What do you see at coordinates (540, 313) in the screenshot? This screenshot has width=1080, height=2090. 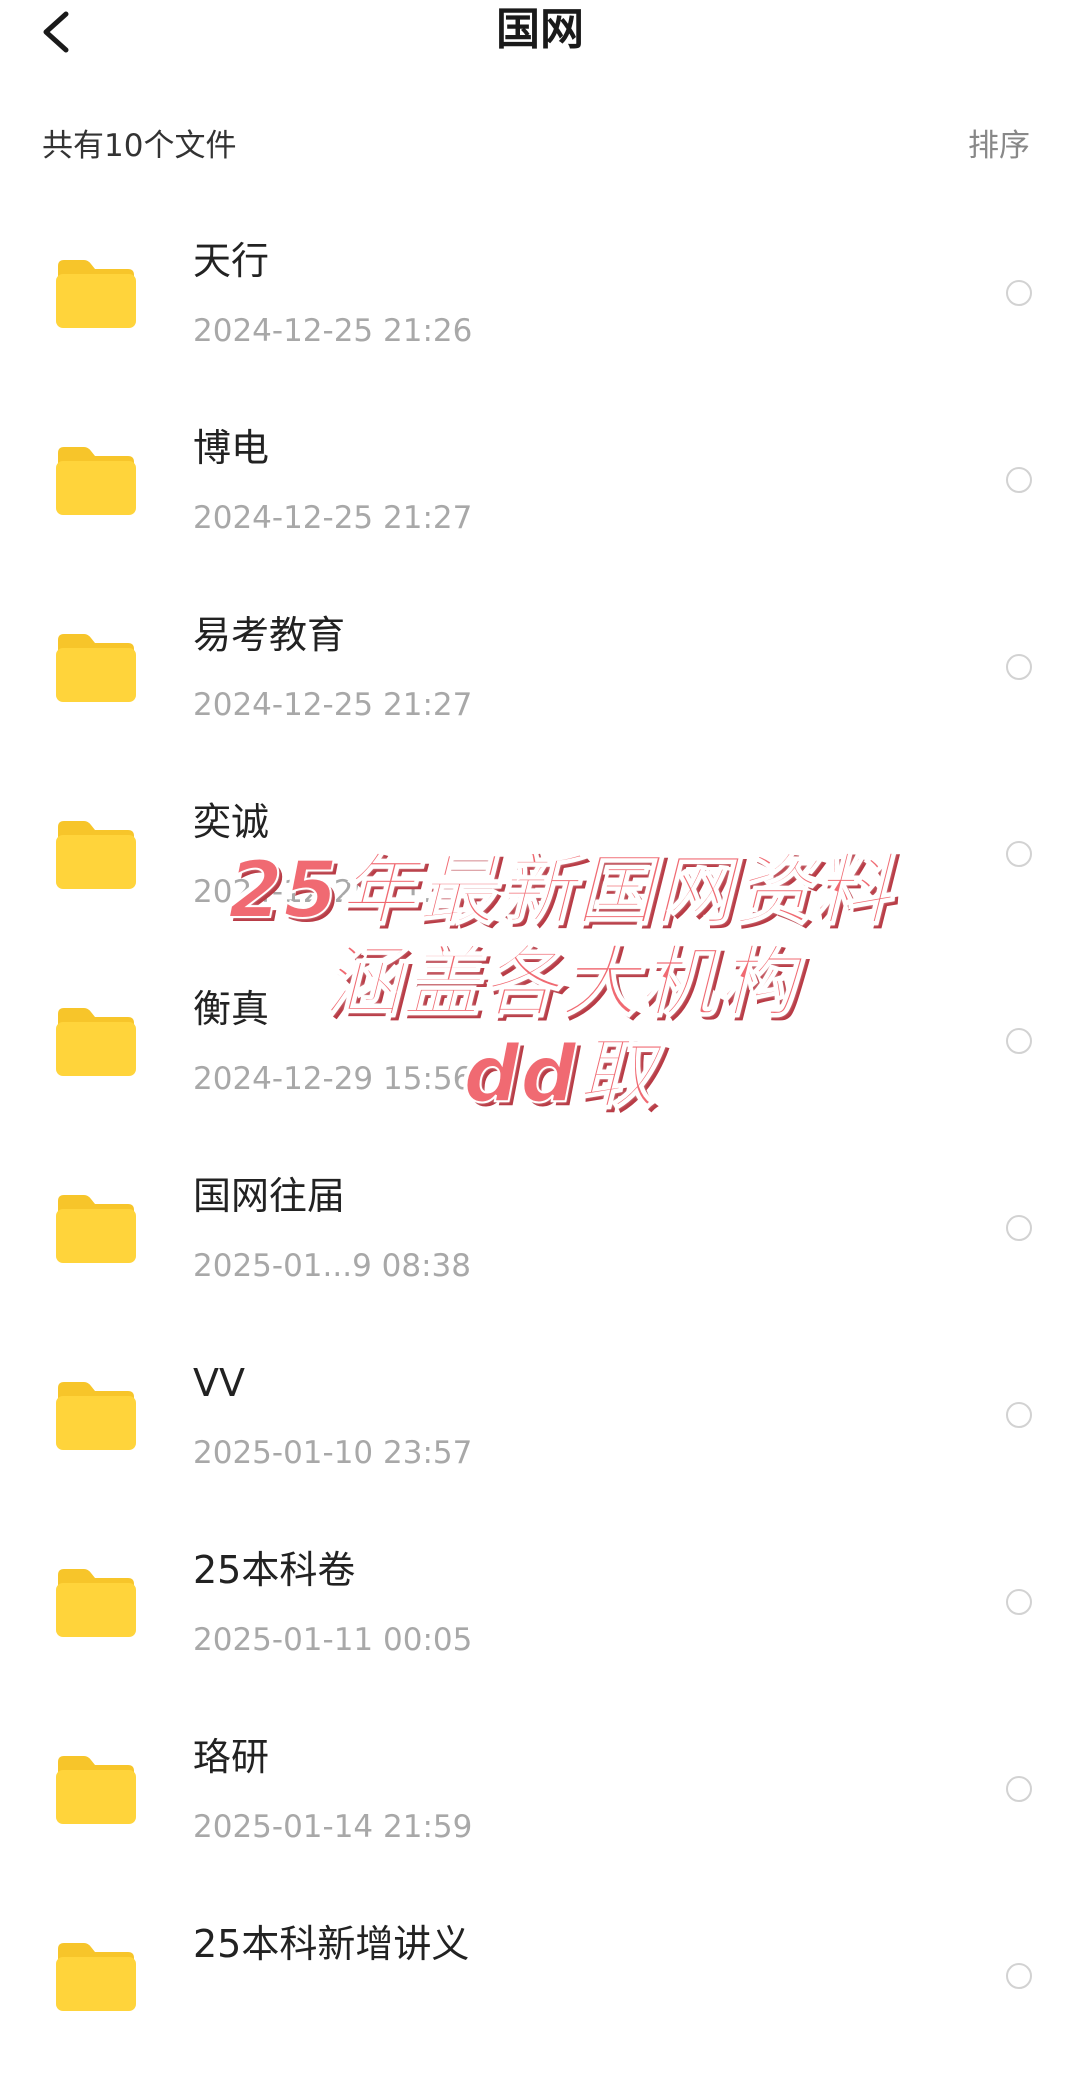 I see `file-row: 天行 2024-12-25 21:26` at bounding box center [540, 313].